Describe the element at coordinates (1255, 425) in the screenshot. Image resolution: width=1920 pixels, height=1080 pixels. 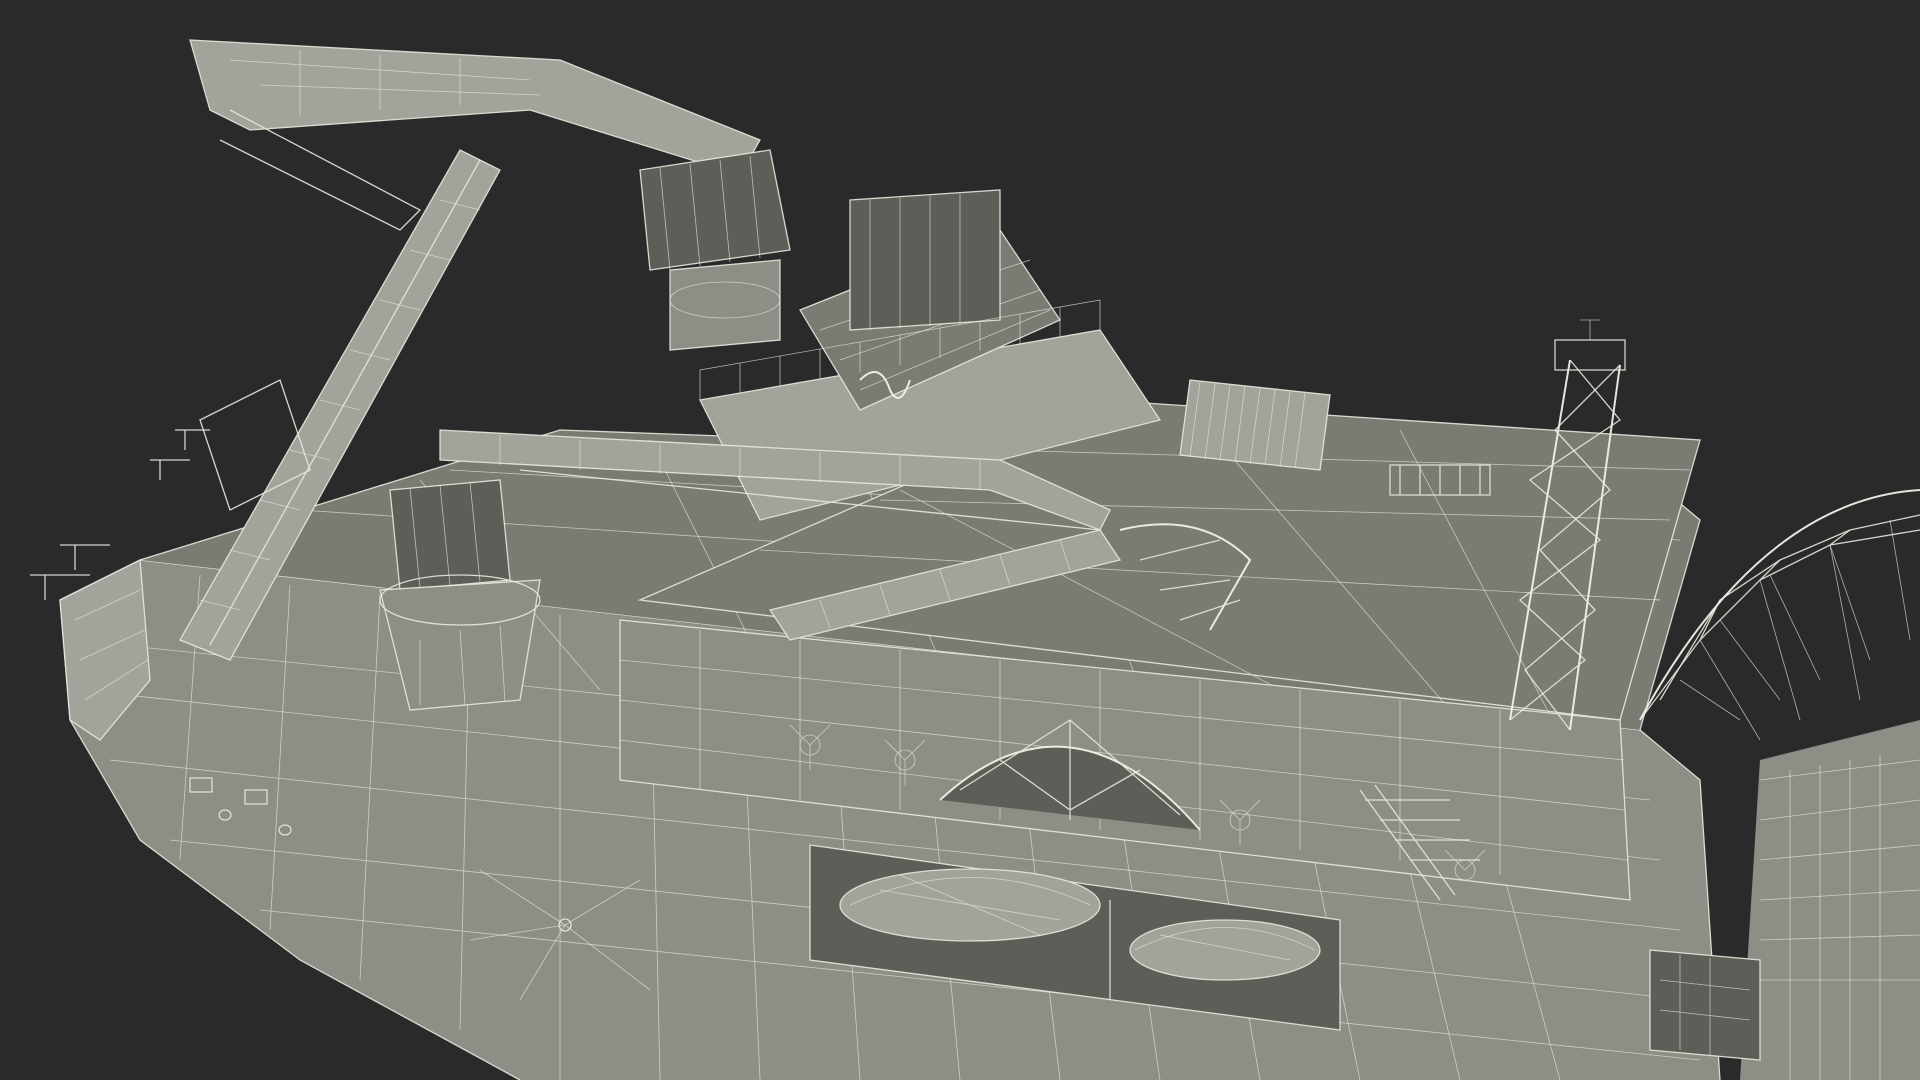
I see `deck-container` at that location.